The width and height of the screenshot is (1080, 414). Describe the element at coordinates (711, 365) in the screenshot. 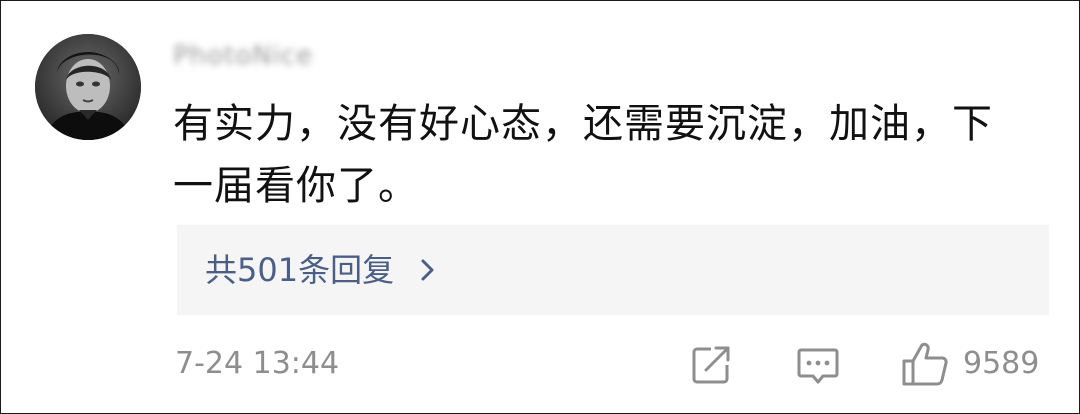

I see `share-icon` at that location.